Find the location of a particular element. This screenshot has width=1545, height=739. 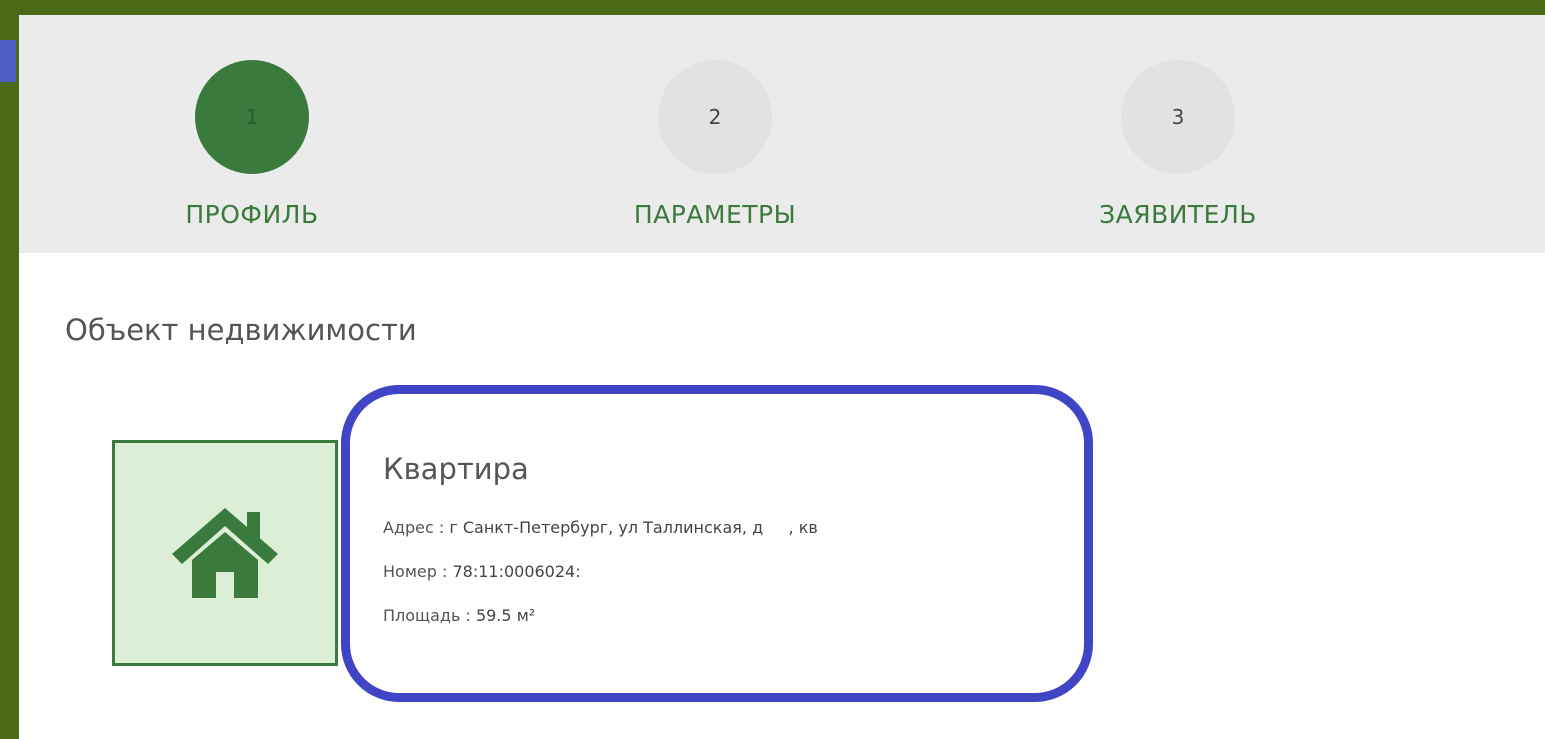

house-icon is located at coordinates (225, 553).